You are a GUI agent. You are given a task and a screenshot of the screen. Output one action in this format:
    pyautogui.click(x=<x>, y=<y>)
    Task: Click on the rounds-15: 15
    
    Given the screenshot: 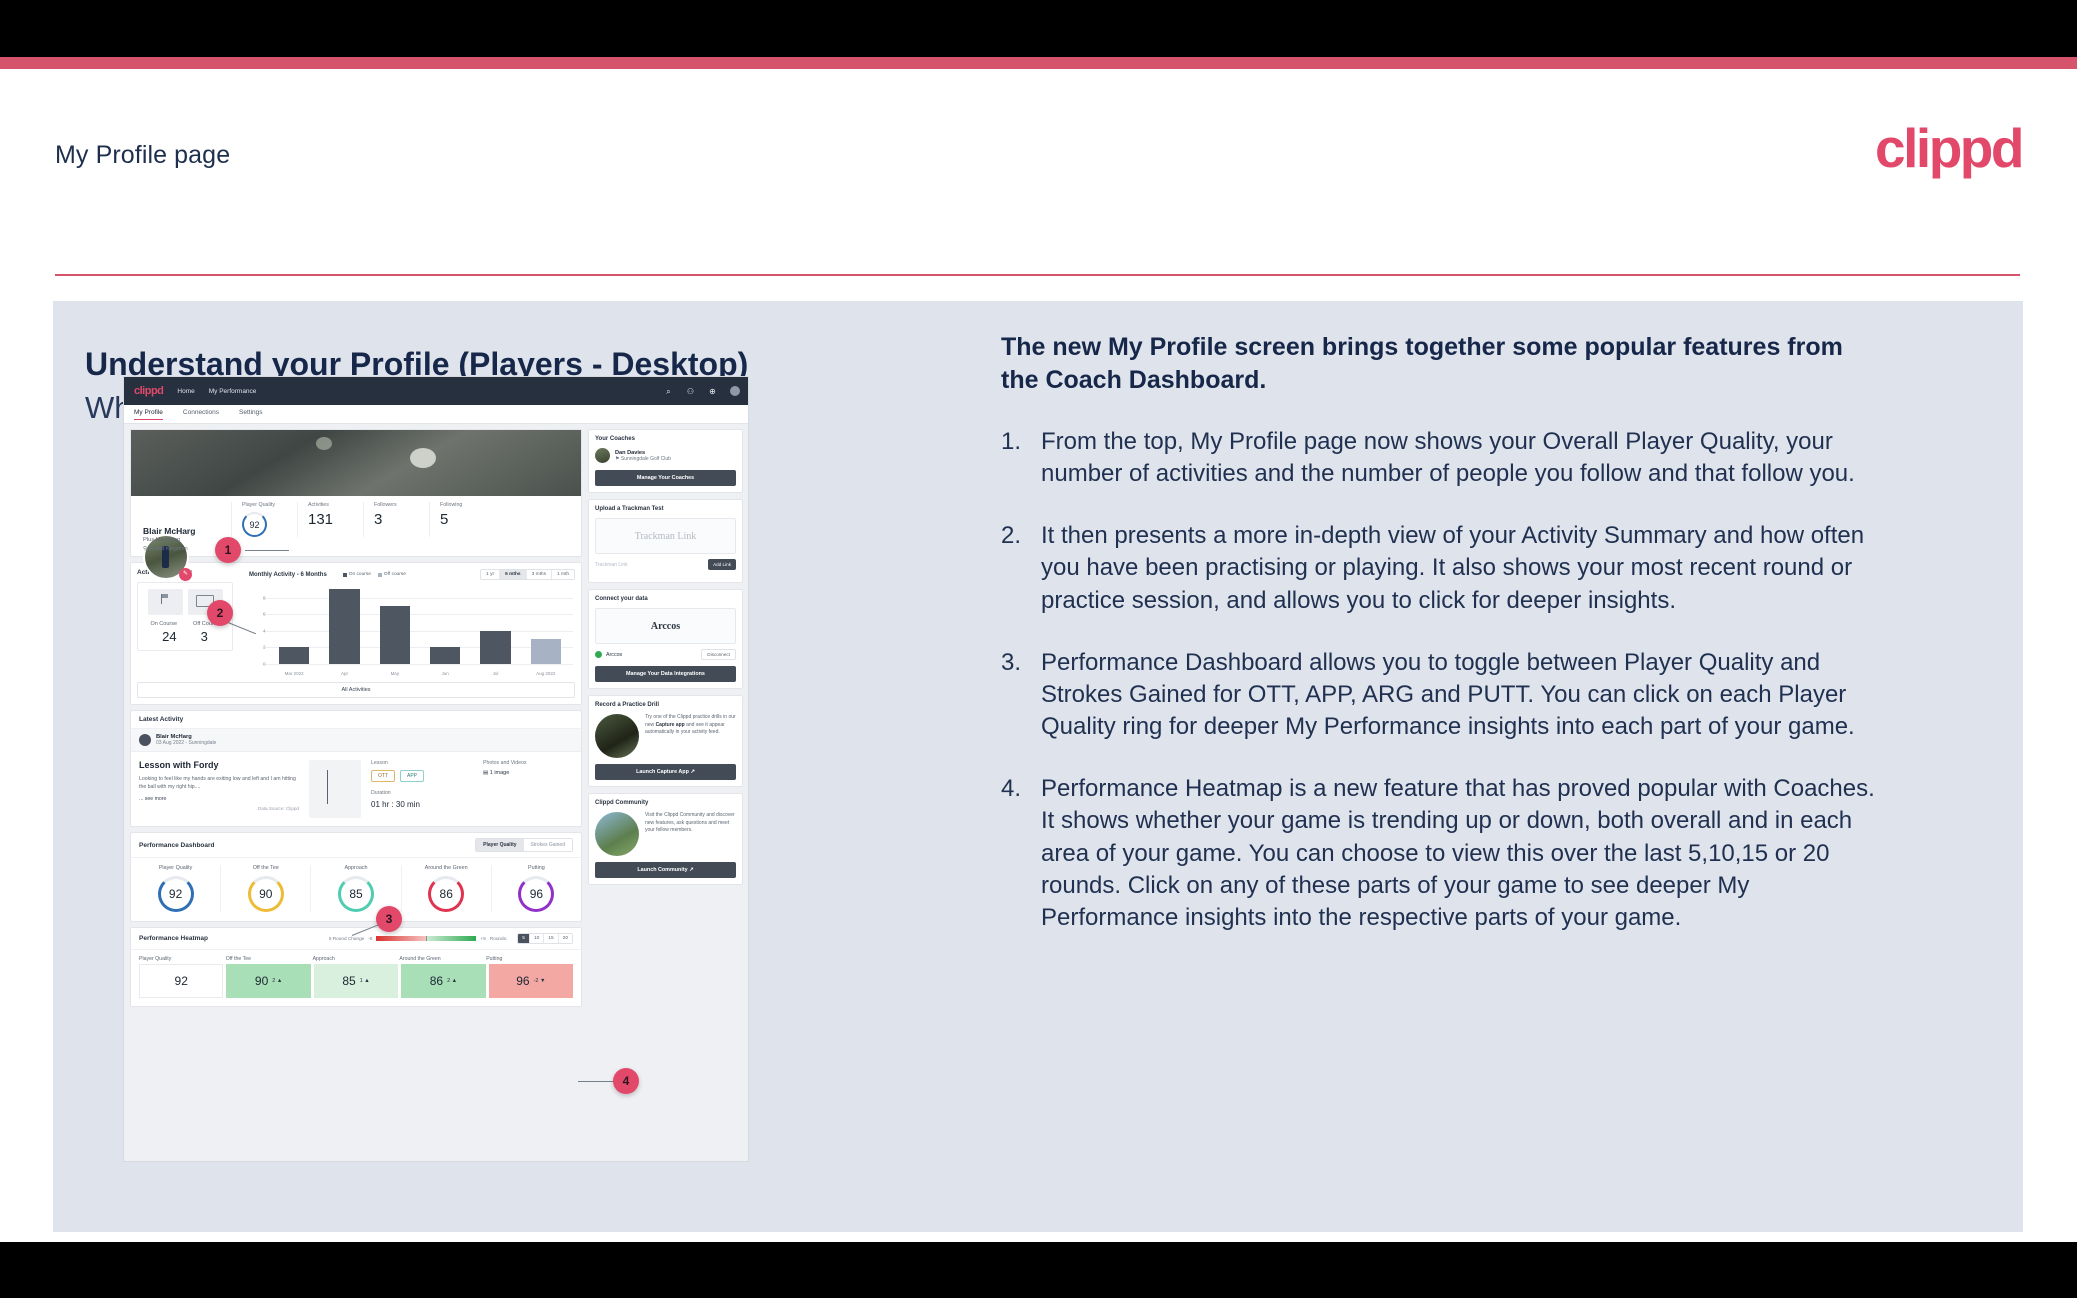 What is the action you would take?
    pyautogui.click(x=551, y=938)
    